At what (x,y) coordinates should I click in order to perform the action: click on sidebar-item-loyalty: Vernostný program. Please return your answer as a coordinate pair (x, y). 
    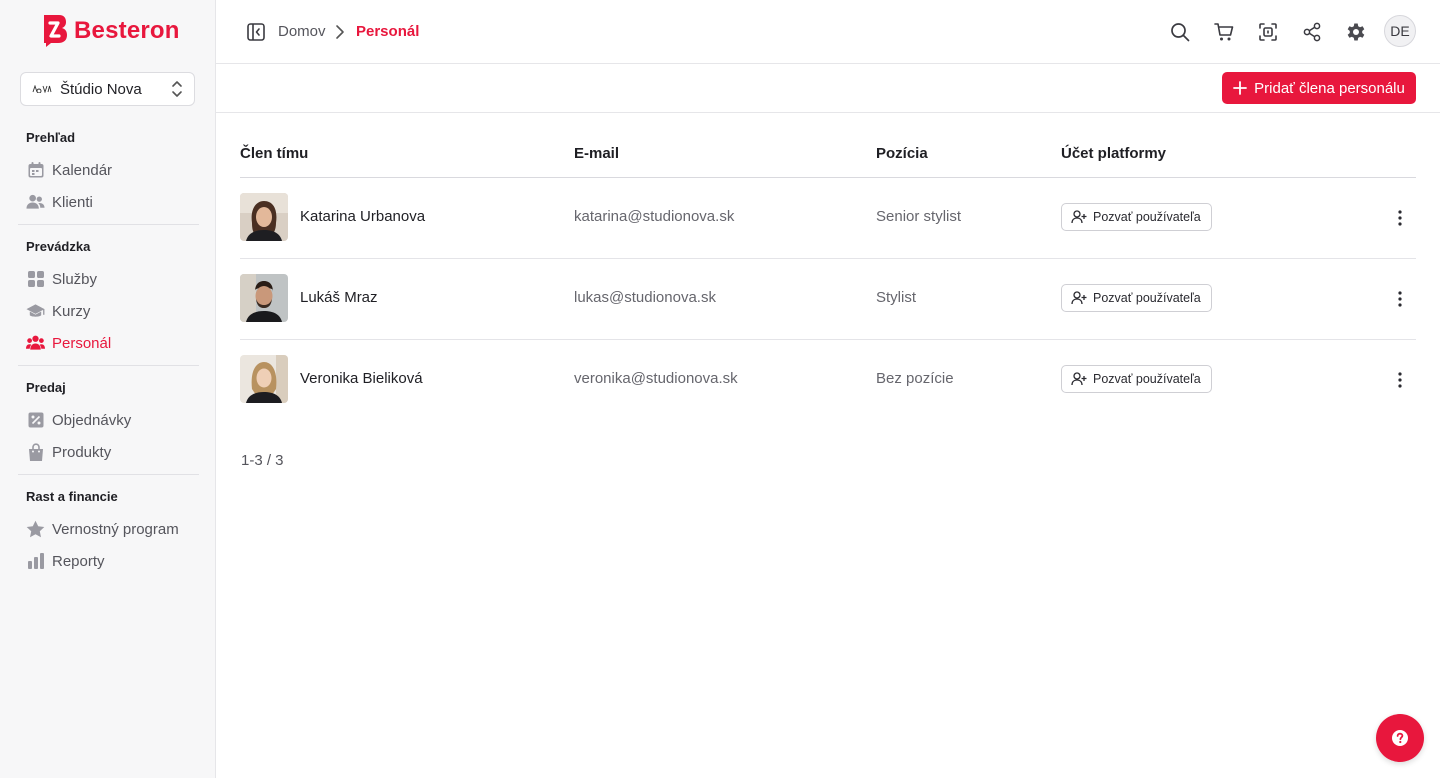
    Looking at the image, I should click on (108, 529).